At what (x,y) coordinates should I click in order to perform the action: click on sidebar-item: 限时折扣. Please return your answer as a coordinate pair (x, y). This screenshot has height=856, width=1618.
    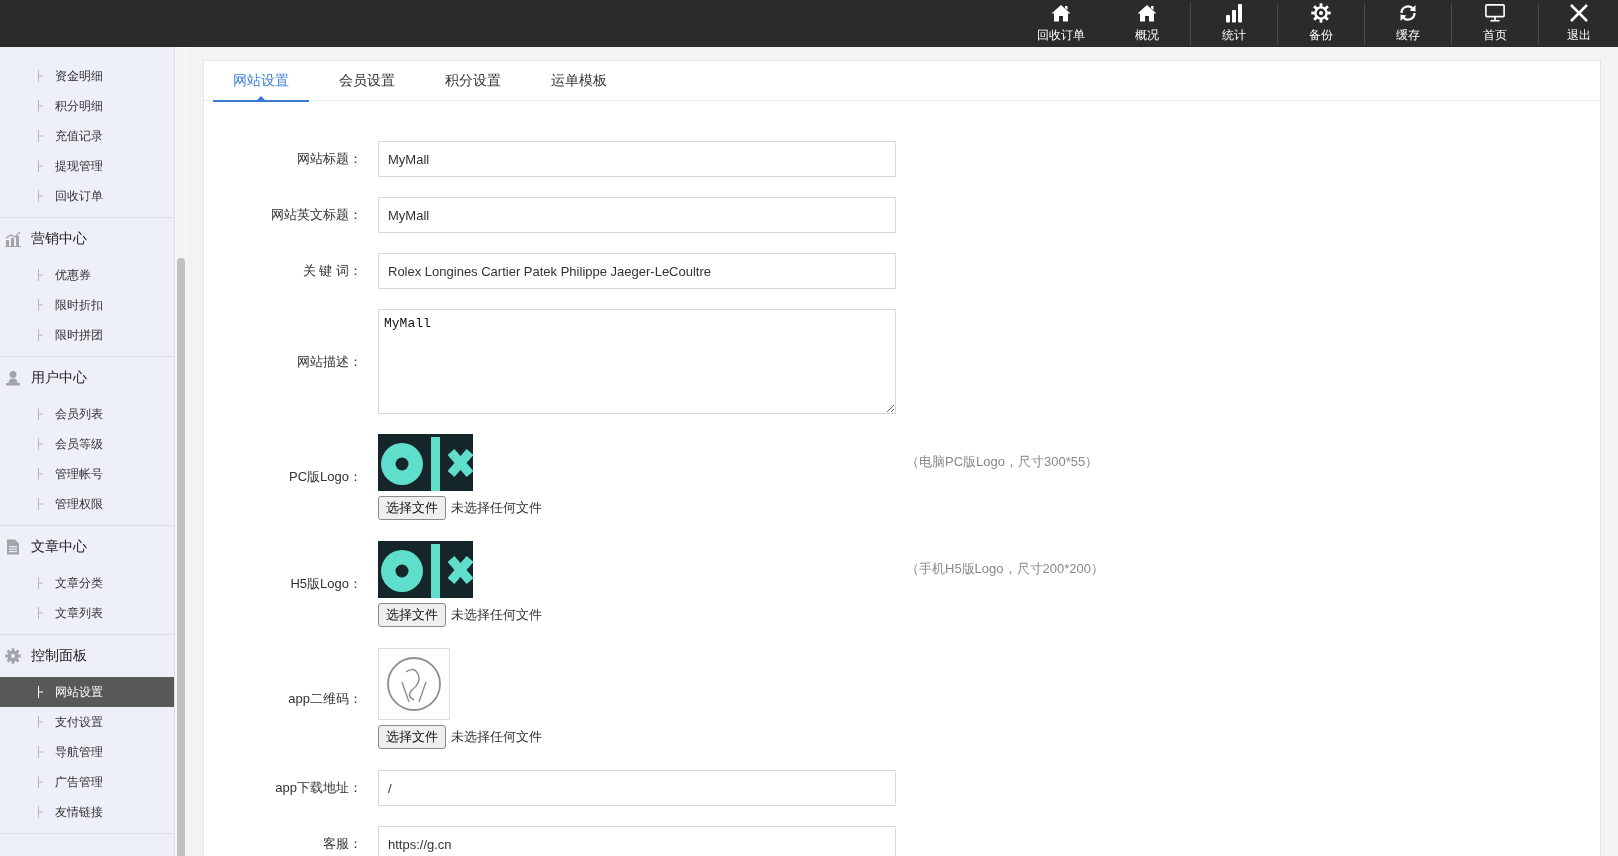
    Looking at the image, I should click on (87, 305).